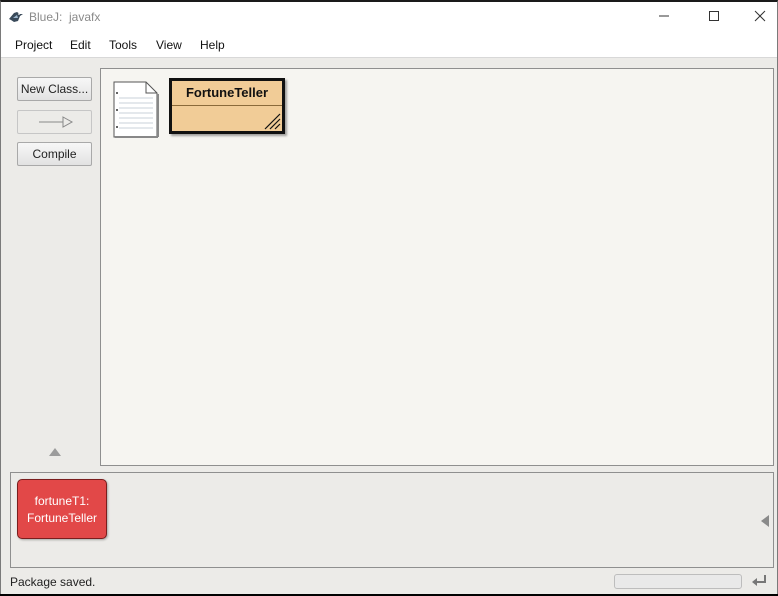  I want to click on close-button, so click(757, 17).